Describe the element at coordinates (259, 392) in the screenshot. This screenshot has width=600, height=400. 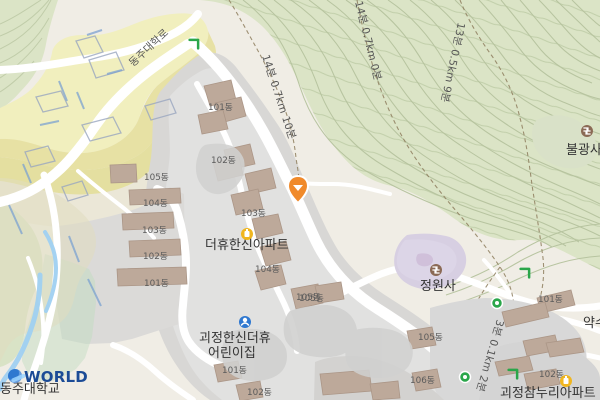
I see `building-label-102-bottom: 102동` at that location.